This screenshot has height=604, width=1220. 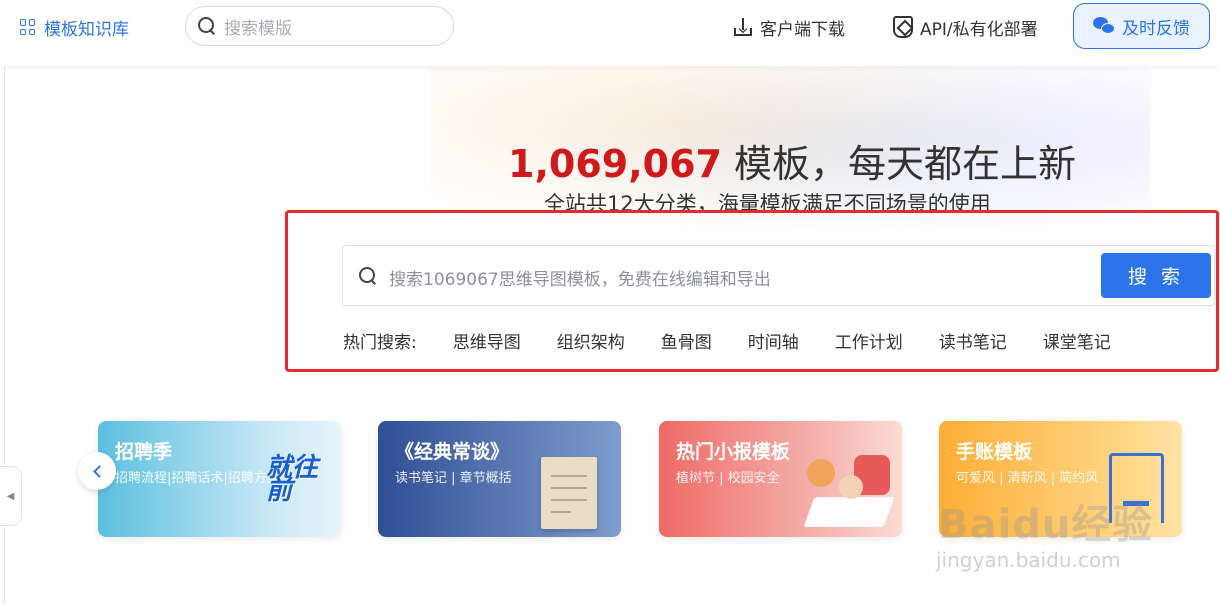 I want to click on book-illustration, so click(x=569, y=493).